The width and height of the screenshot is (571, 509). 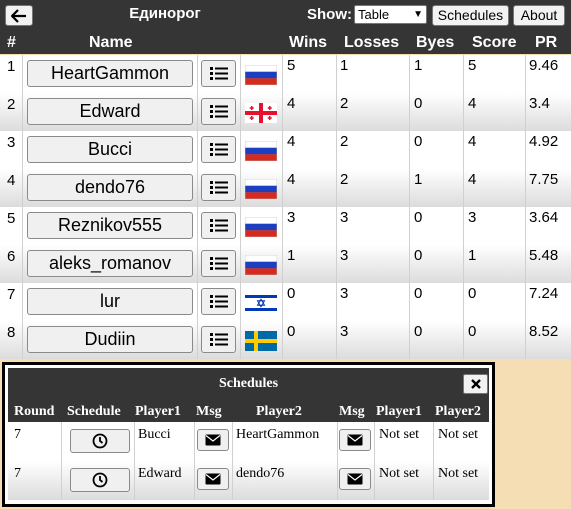 What do you see at coordinates (344, 141) in the screenshot?
I see `losses-cell: 2` at bounding box center [344, 141].